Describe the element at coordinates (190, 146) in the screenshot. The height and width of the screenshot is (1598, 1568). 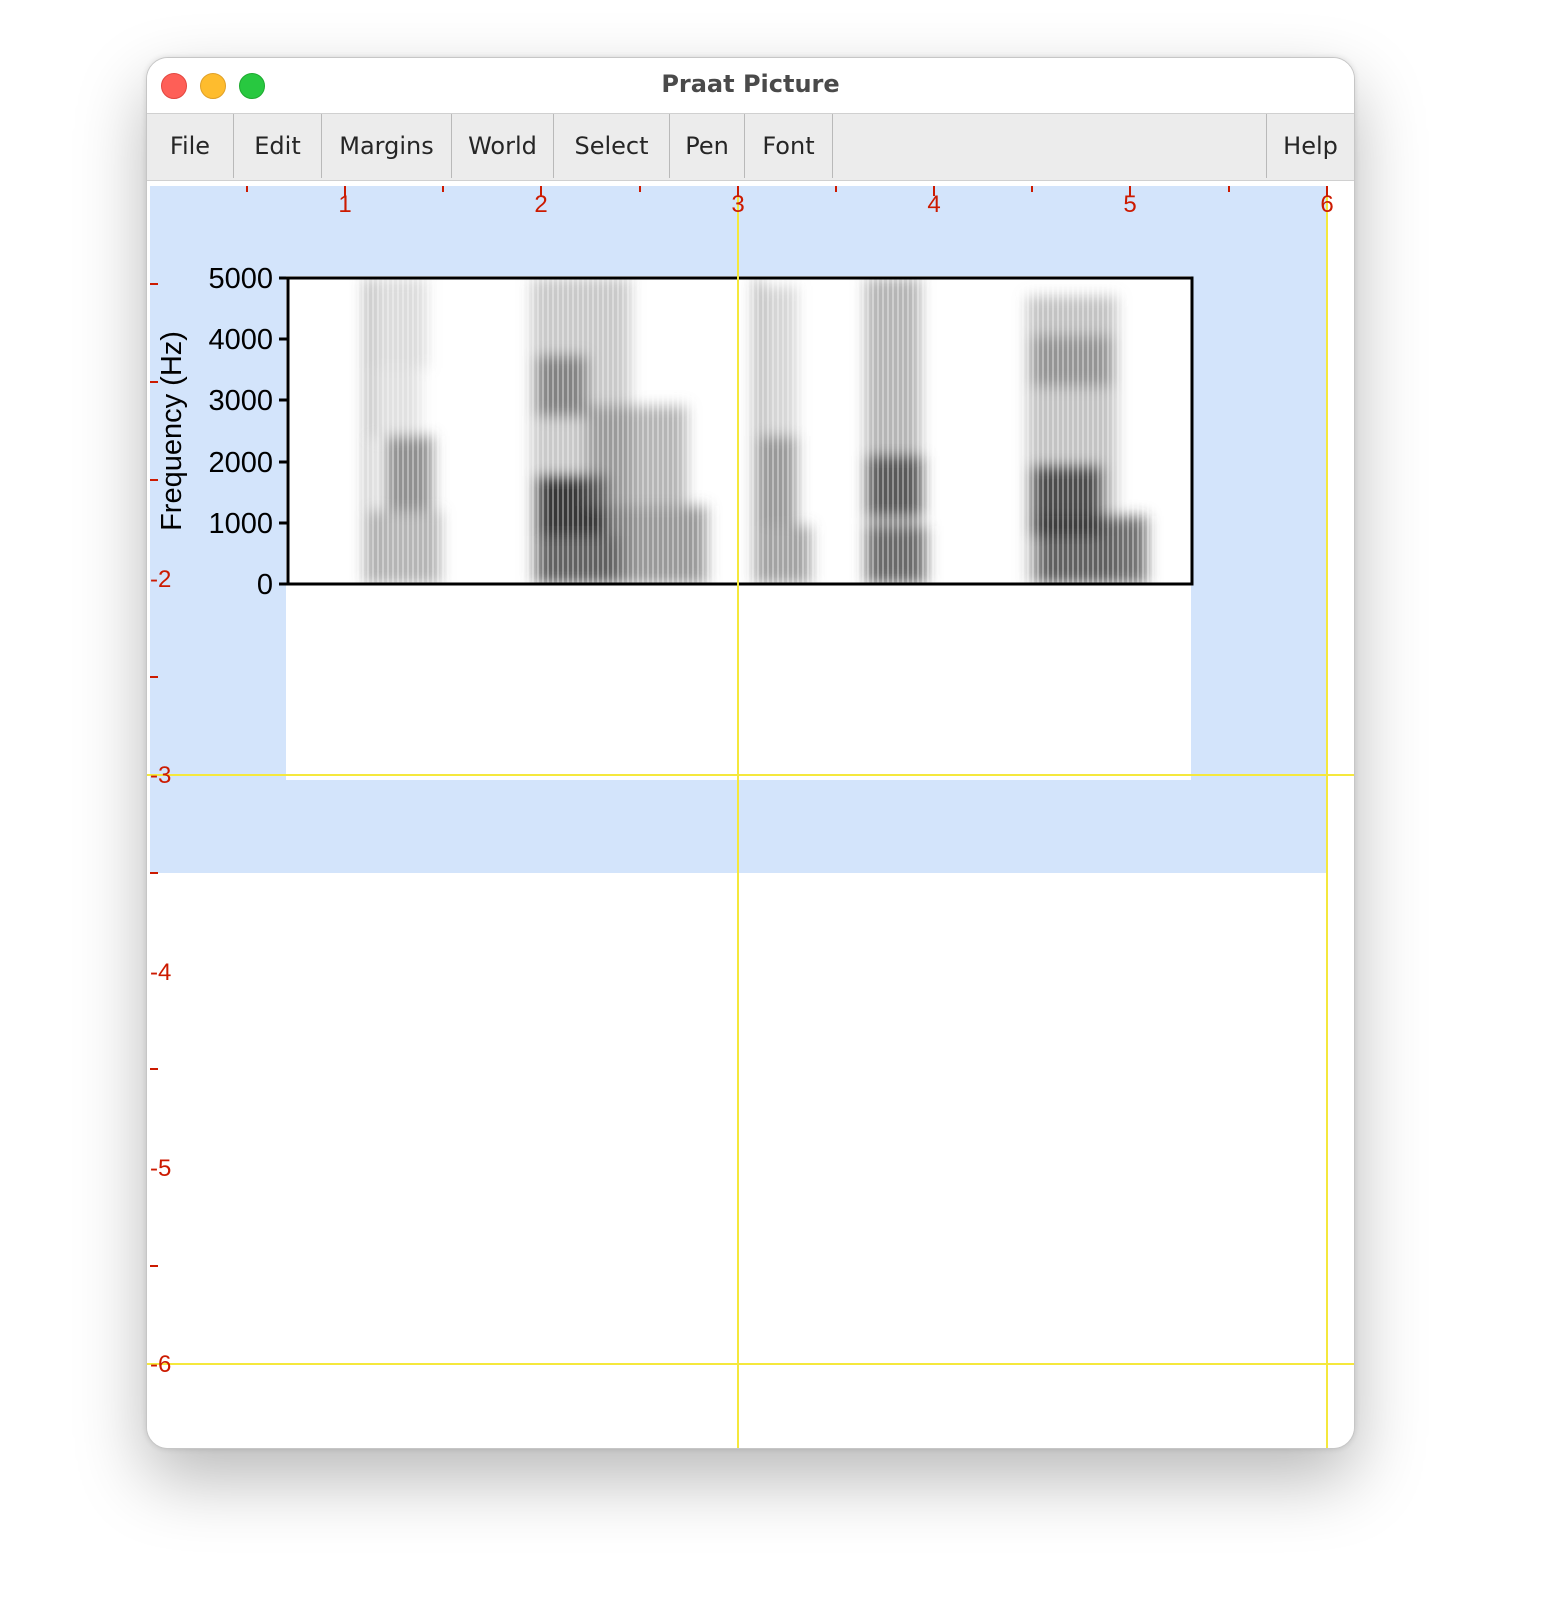
I see `menu-file: File` at that location.